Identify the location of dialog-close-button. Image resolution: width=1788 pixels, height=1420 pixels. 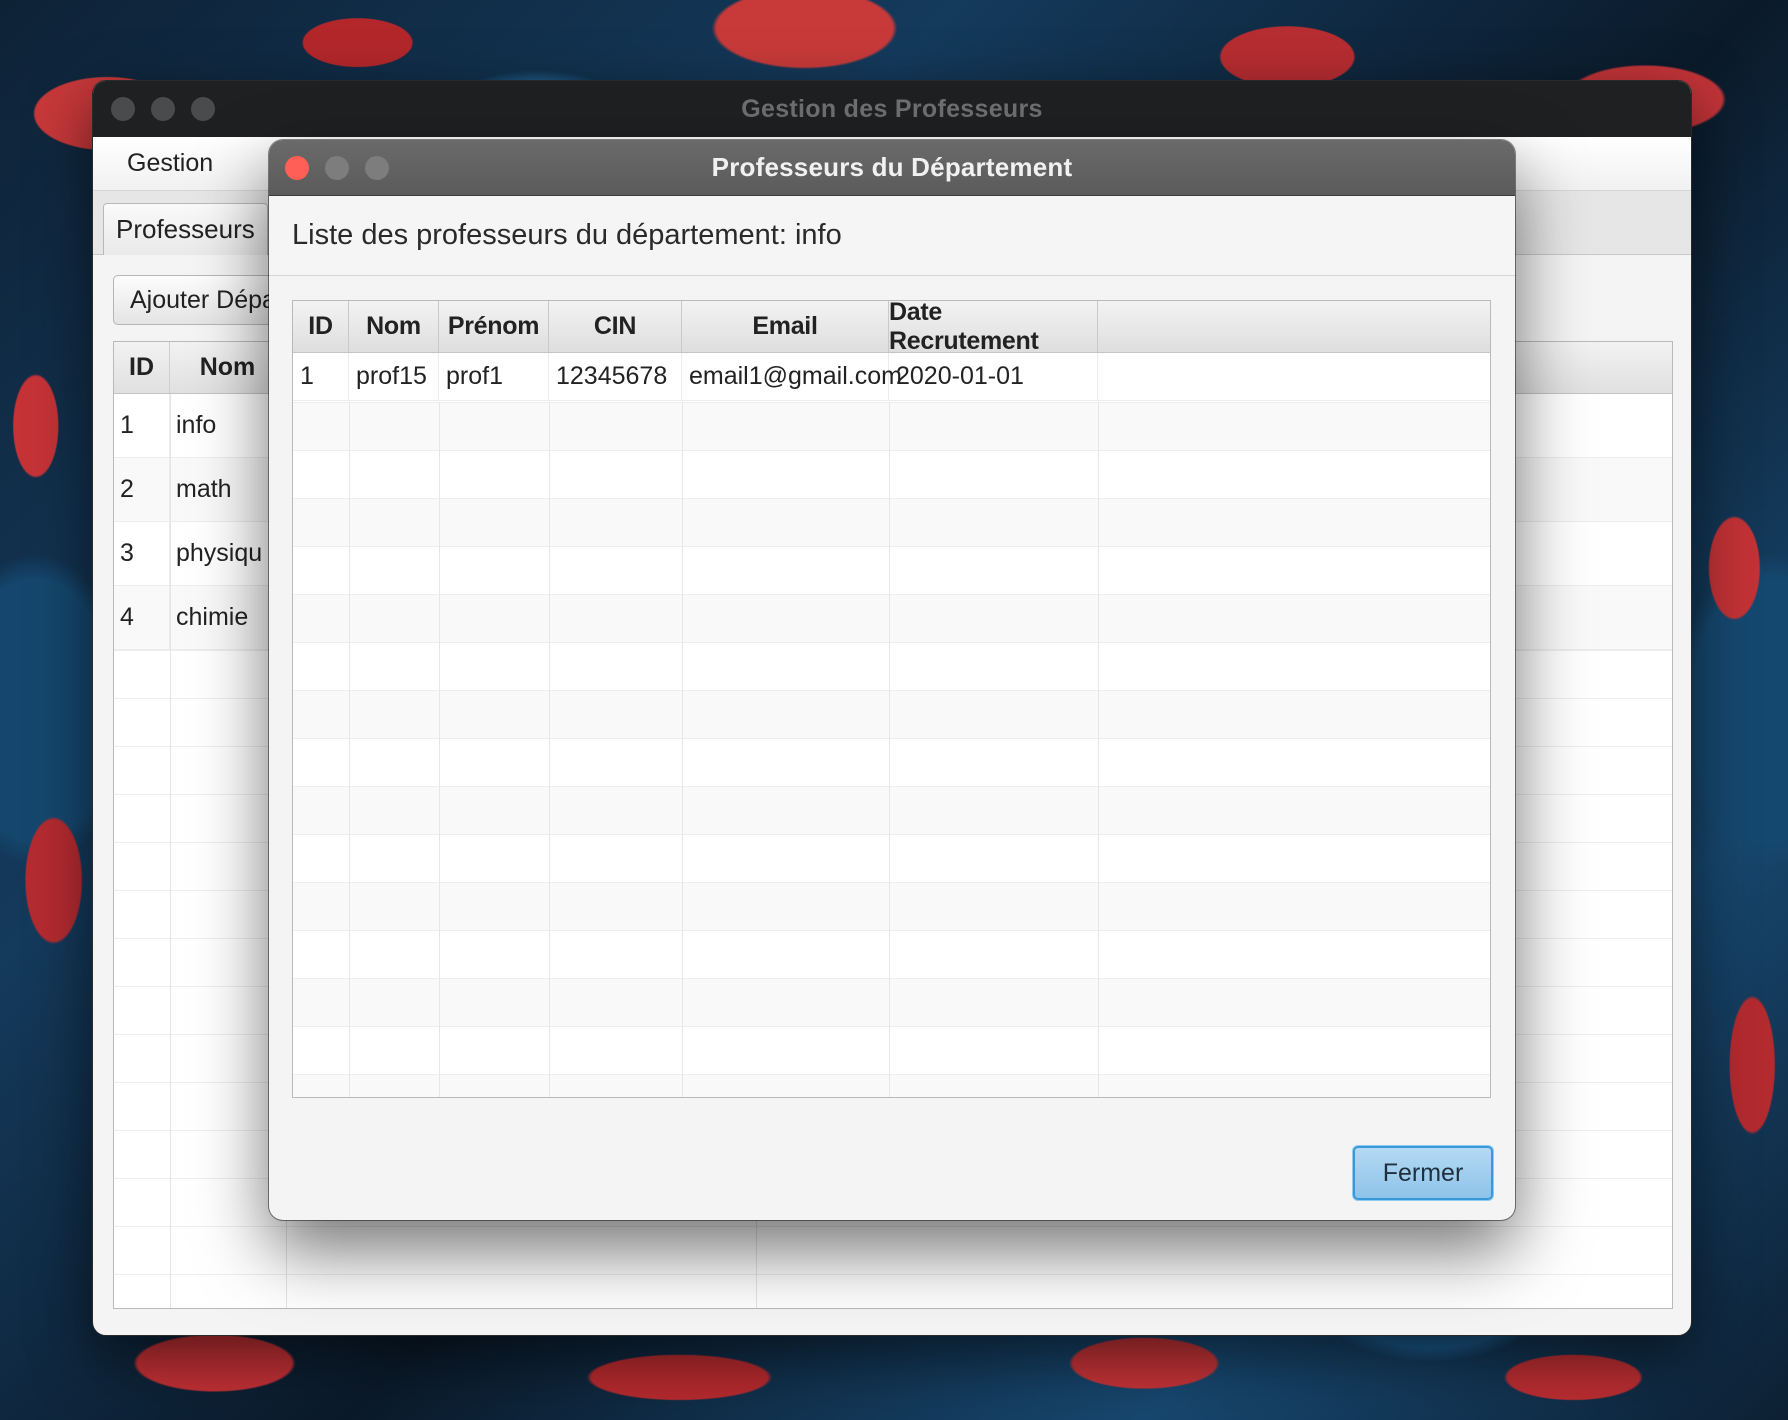
(297, 168).